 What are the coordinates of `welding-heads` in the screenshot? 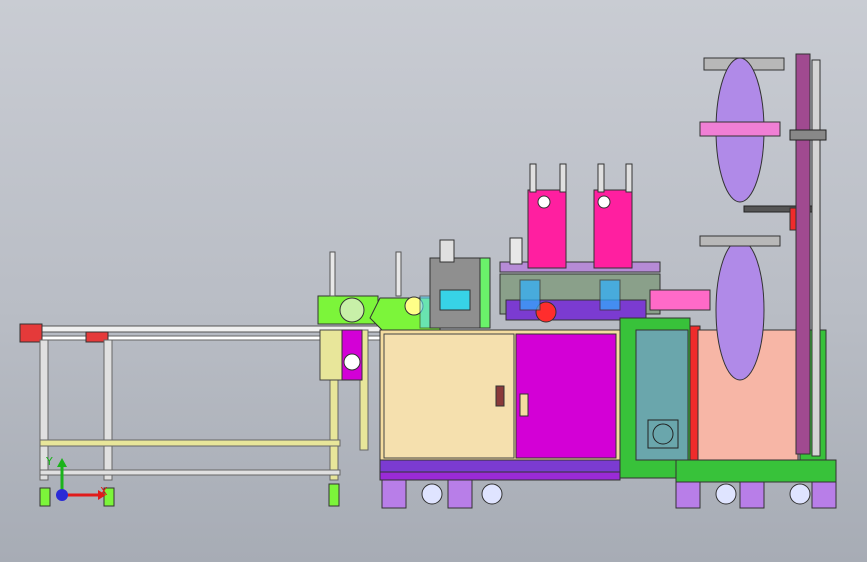 It's located at (580, 216).